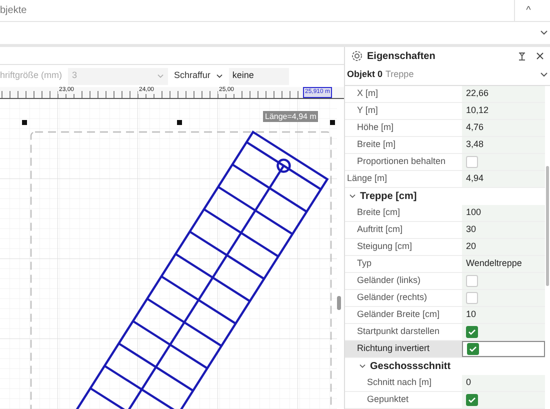 The image size is (550, 409). I want to click on property-label: X [m], so click(367, 93).